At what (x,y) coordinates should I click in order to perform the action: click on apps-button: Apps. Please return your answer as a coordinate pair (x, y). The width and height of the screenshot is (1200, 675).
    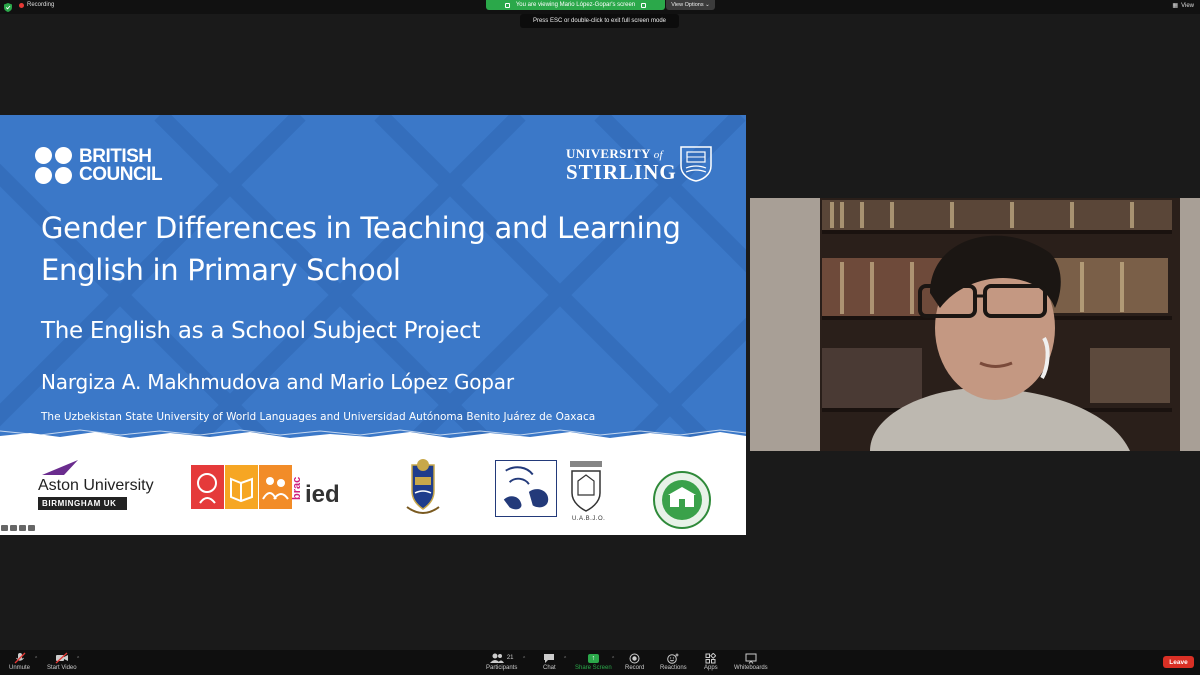
    Looking at the image, I should click on (711, 661).